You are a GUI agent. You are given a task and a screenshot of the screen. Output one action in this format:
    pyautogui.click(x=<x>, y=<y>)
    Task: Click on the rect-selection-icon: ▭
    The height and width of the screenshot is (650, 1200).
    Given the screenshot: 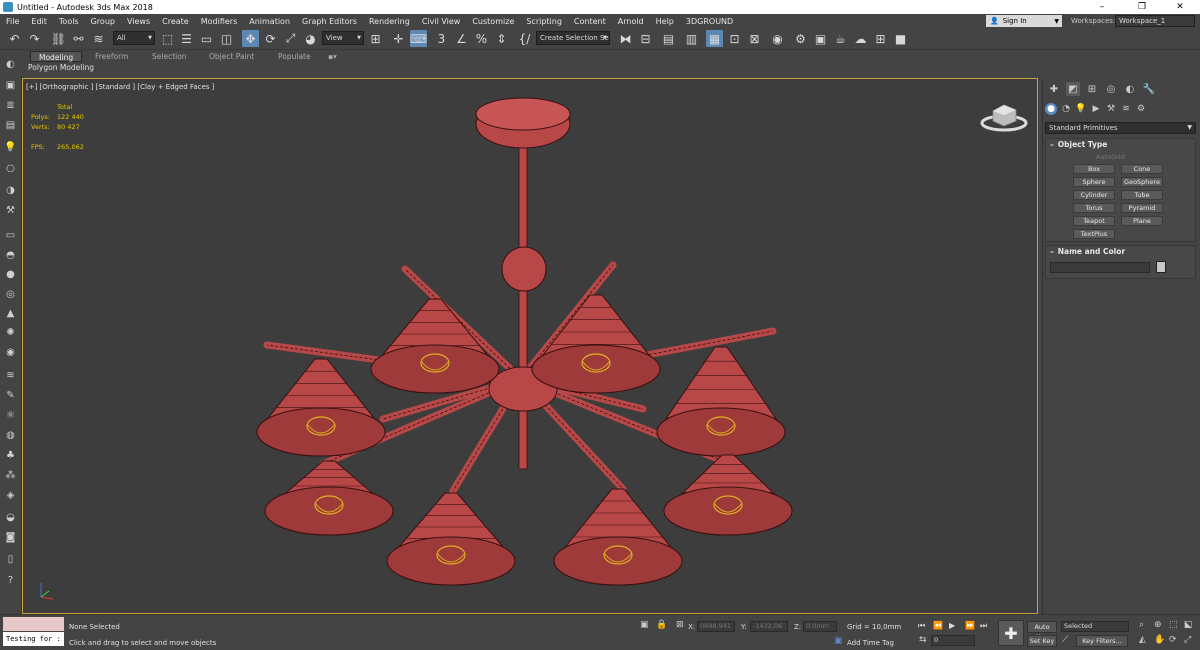 What is the action you would take?
    pyautogui.click(x=206, y=38)
    